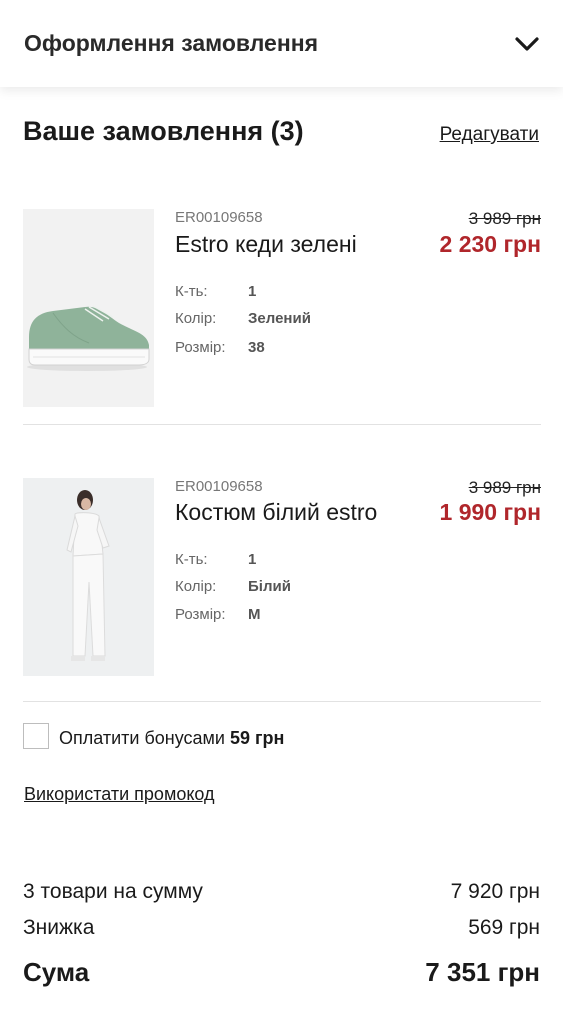 The width and height of the screenshot is (563, 1013). I want to click on promo-code-link: Використати промокод, so click(119, 794).